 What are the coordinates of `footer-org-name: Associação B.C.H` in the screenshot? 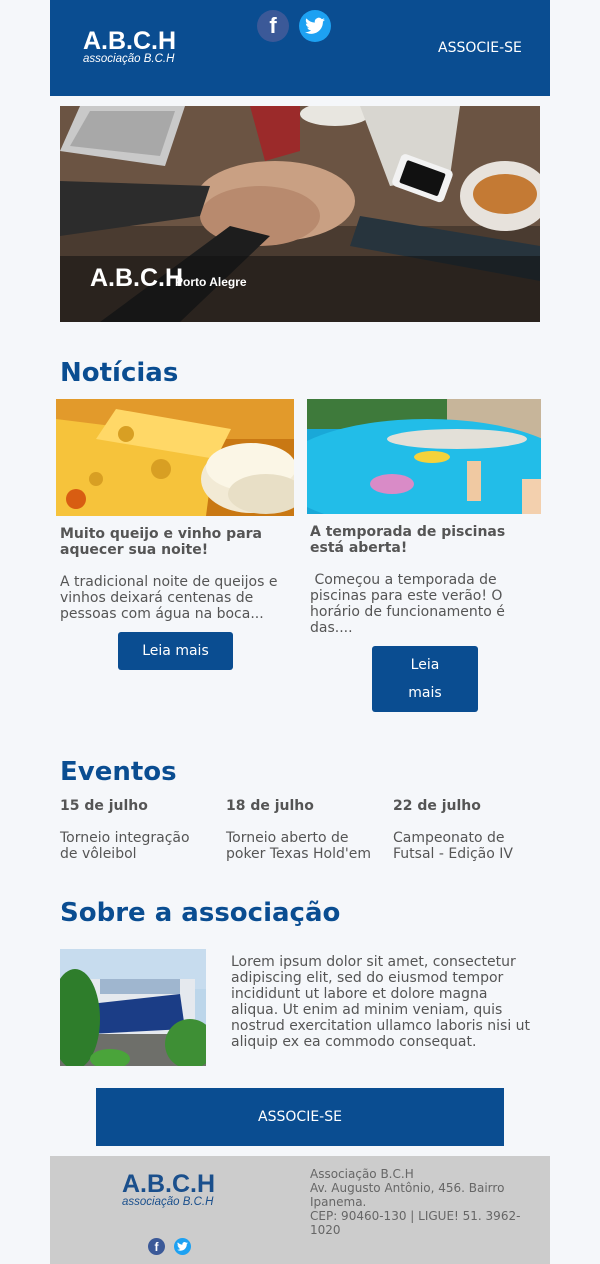 It's located at (362, 1174).